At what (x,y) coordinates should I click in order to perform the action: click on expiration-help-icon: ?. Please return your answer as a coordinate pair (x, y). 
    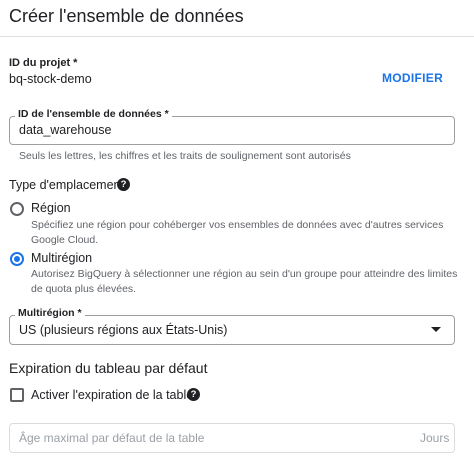
    Looking at the image, I should click on (193, 394).